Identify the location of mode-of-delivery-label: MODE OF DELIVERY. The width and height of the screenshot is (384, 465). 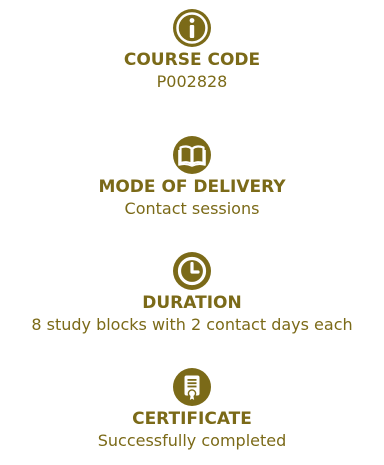
(192, 187).